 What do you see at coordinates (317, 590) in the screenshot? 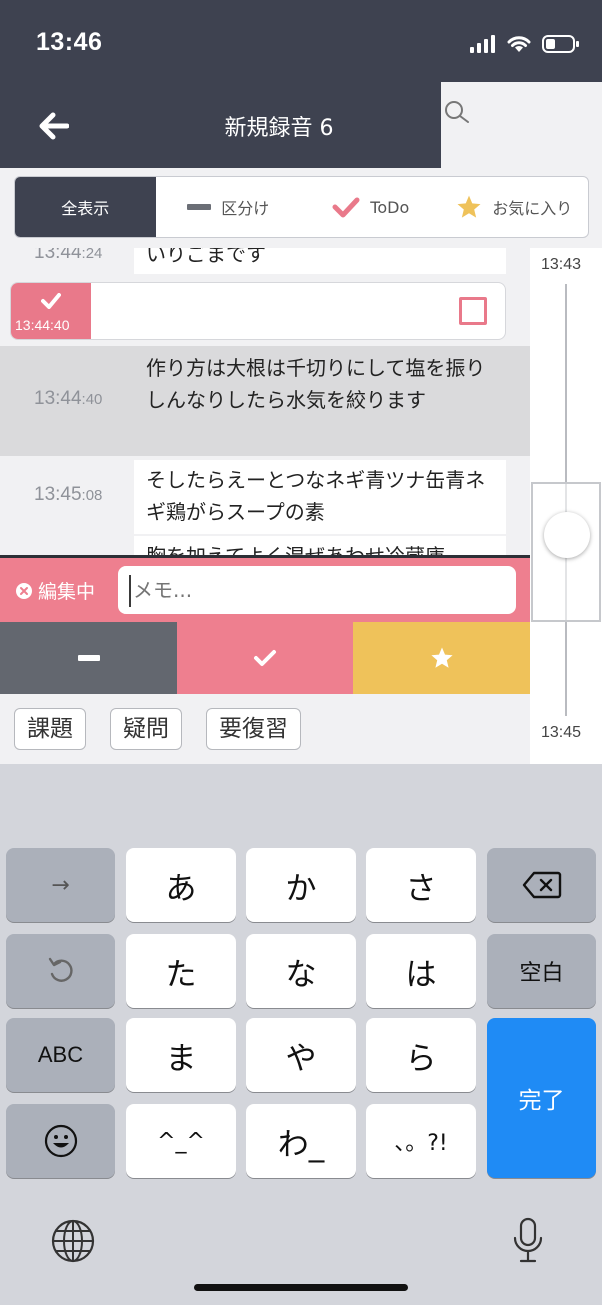
I see `memo-input` at bounding box center [317, 590].